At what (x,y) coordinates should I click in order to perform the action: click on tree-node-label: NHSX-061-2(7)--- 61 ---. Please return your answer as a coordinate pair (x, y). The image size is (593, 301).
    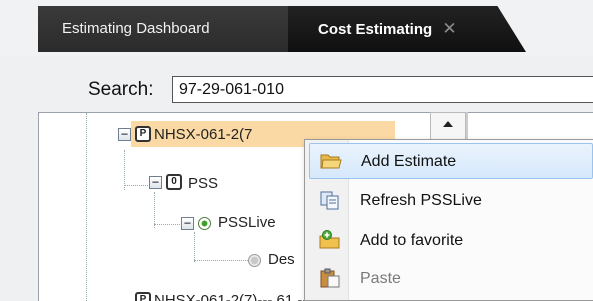
    Looking at the image, I should click on (233, 296).